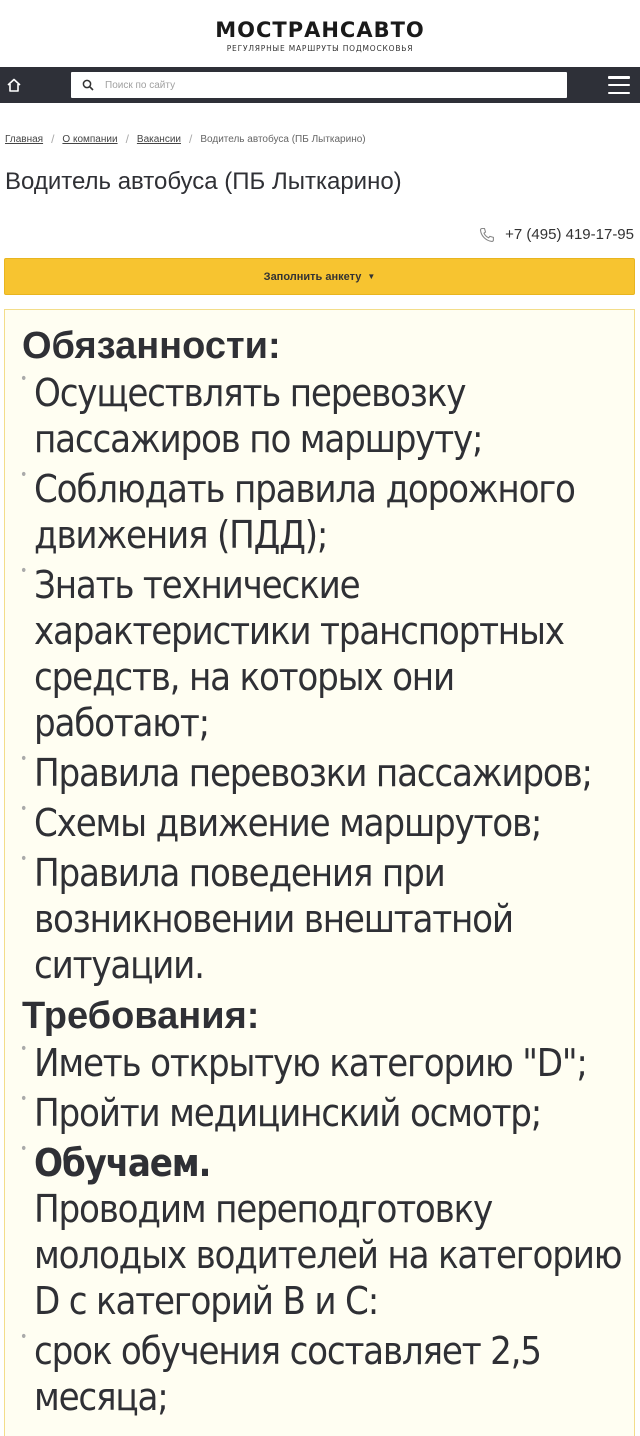  What do you see at coordinates (203, 181) in the screenshot?
I see `page-title: Водитель автобуса (ПБ Лыткарино)` at bounding box center [203, 181].